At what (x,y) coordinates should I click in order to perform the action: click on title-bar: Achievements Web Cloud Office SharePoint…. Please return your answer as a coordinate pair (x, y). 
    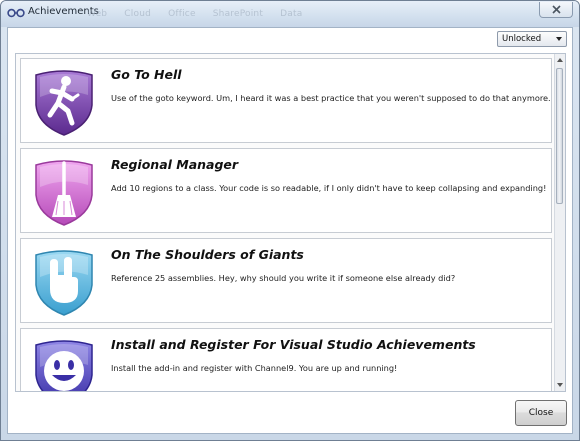
    Looking at the image, I should click on (290, 14).